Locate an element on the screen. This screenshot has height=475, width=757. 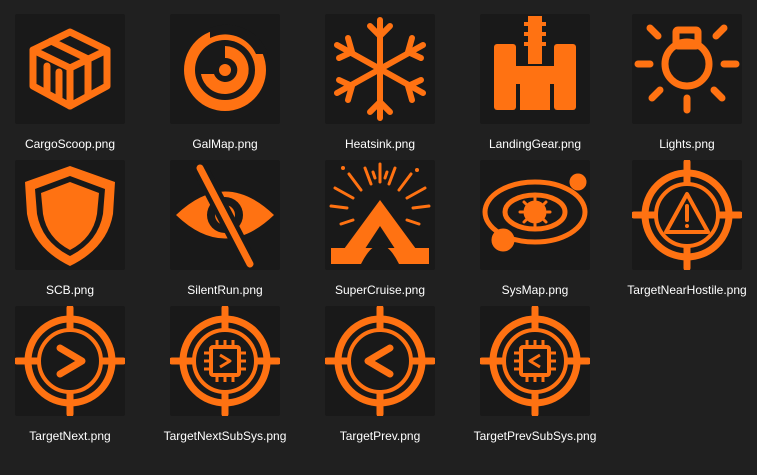
file-item-targetprevsubsys: TargetPrevSubSys.png is located at coordinates (535, 376).